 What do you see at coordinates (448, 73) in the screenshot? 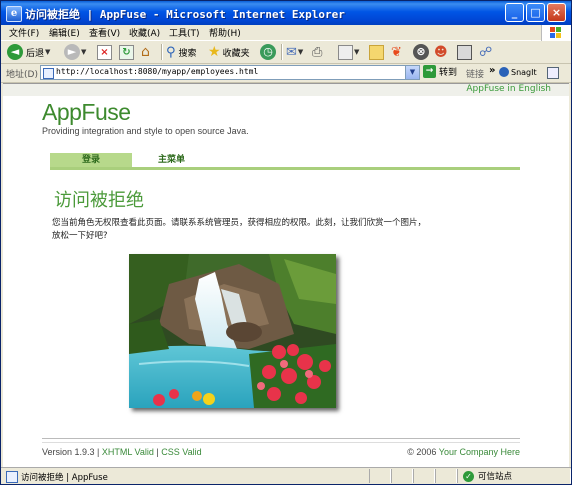
I see `go-label: 转到` at bounding box center [448, 73].